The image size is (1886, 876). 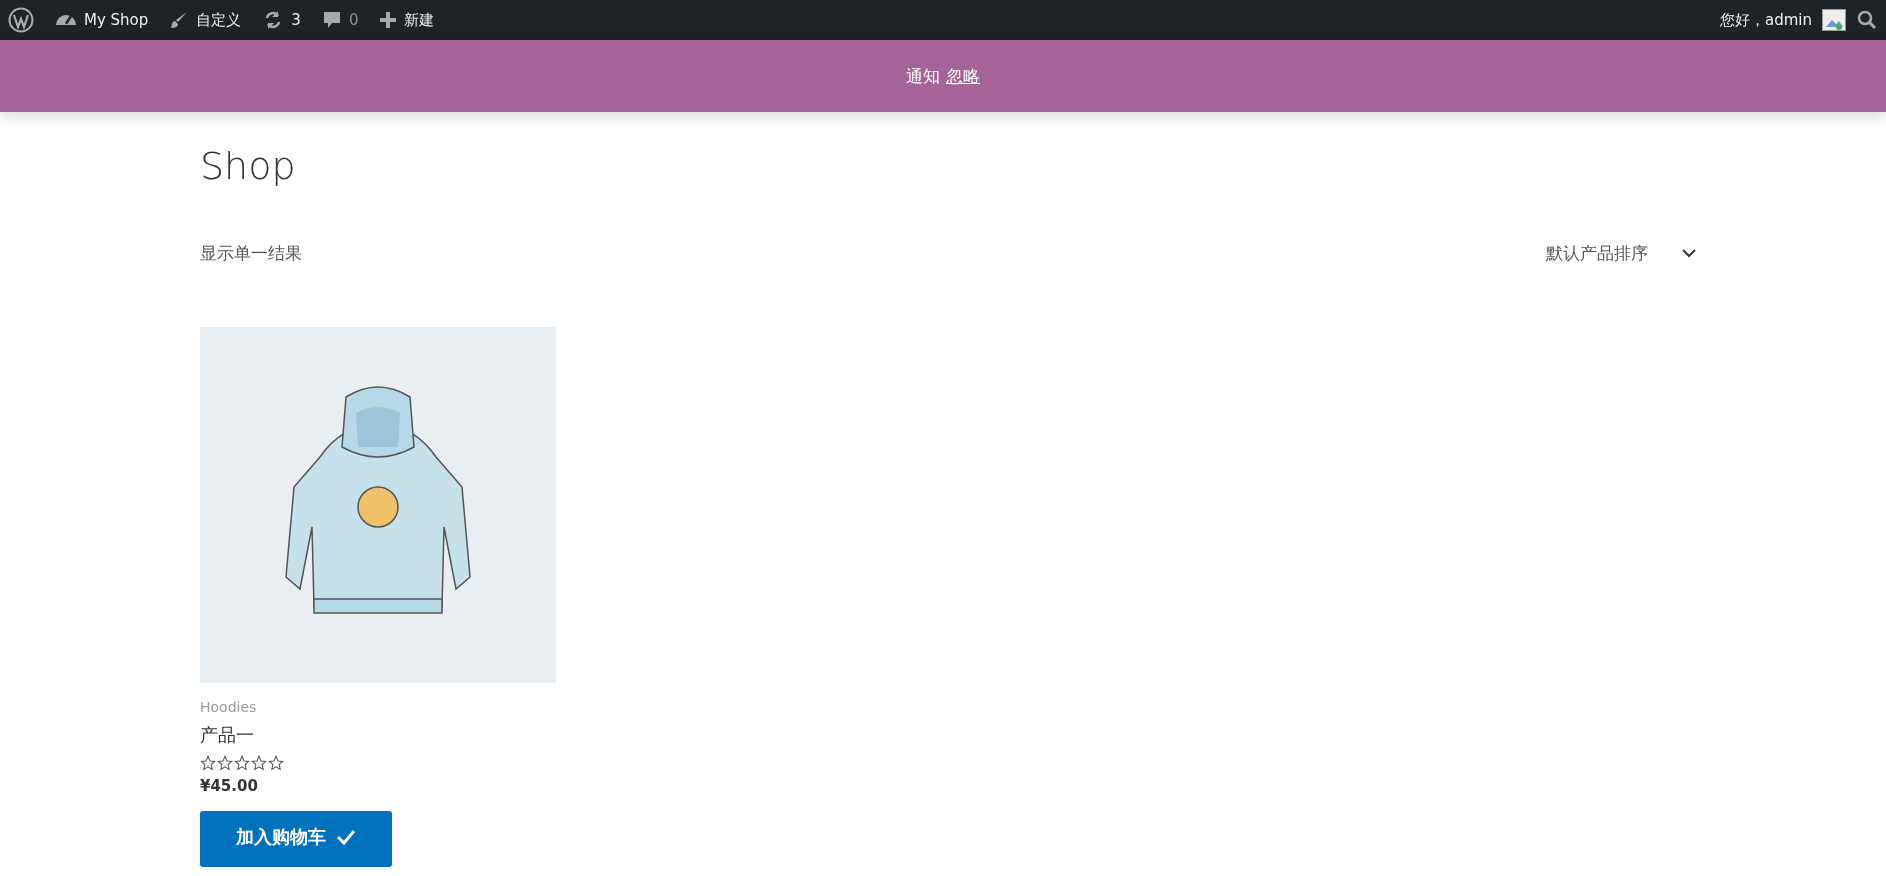 What do you see at coordinates (963, 76) in the screenshot?
I see `dismiss-link: 忽略` at bounding box center [963, 76].